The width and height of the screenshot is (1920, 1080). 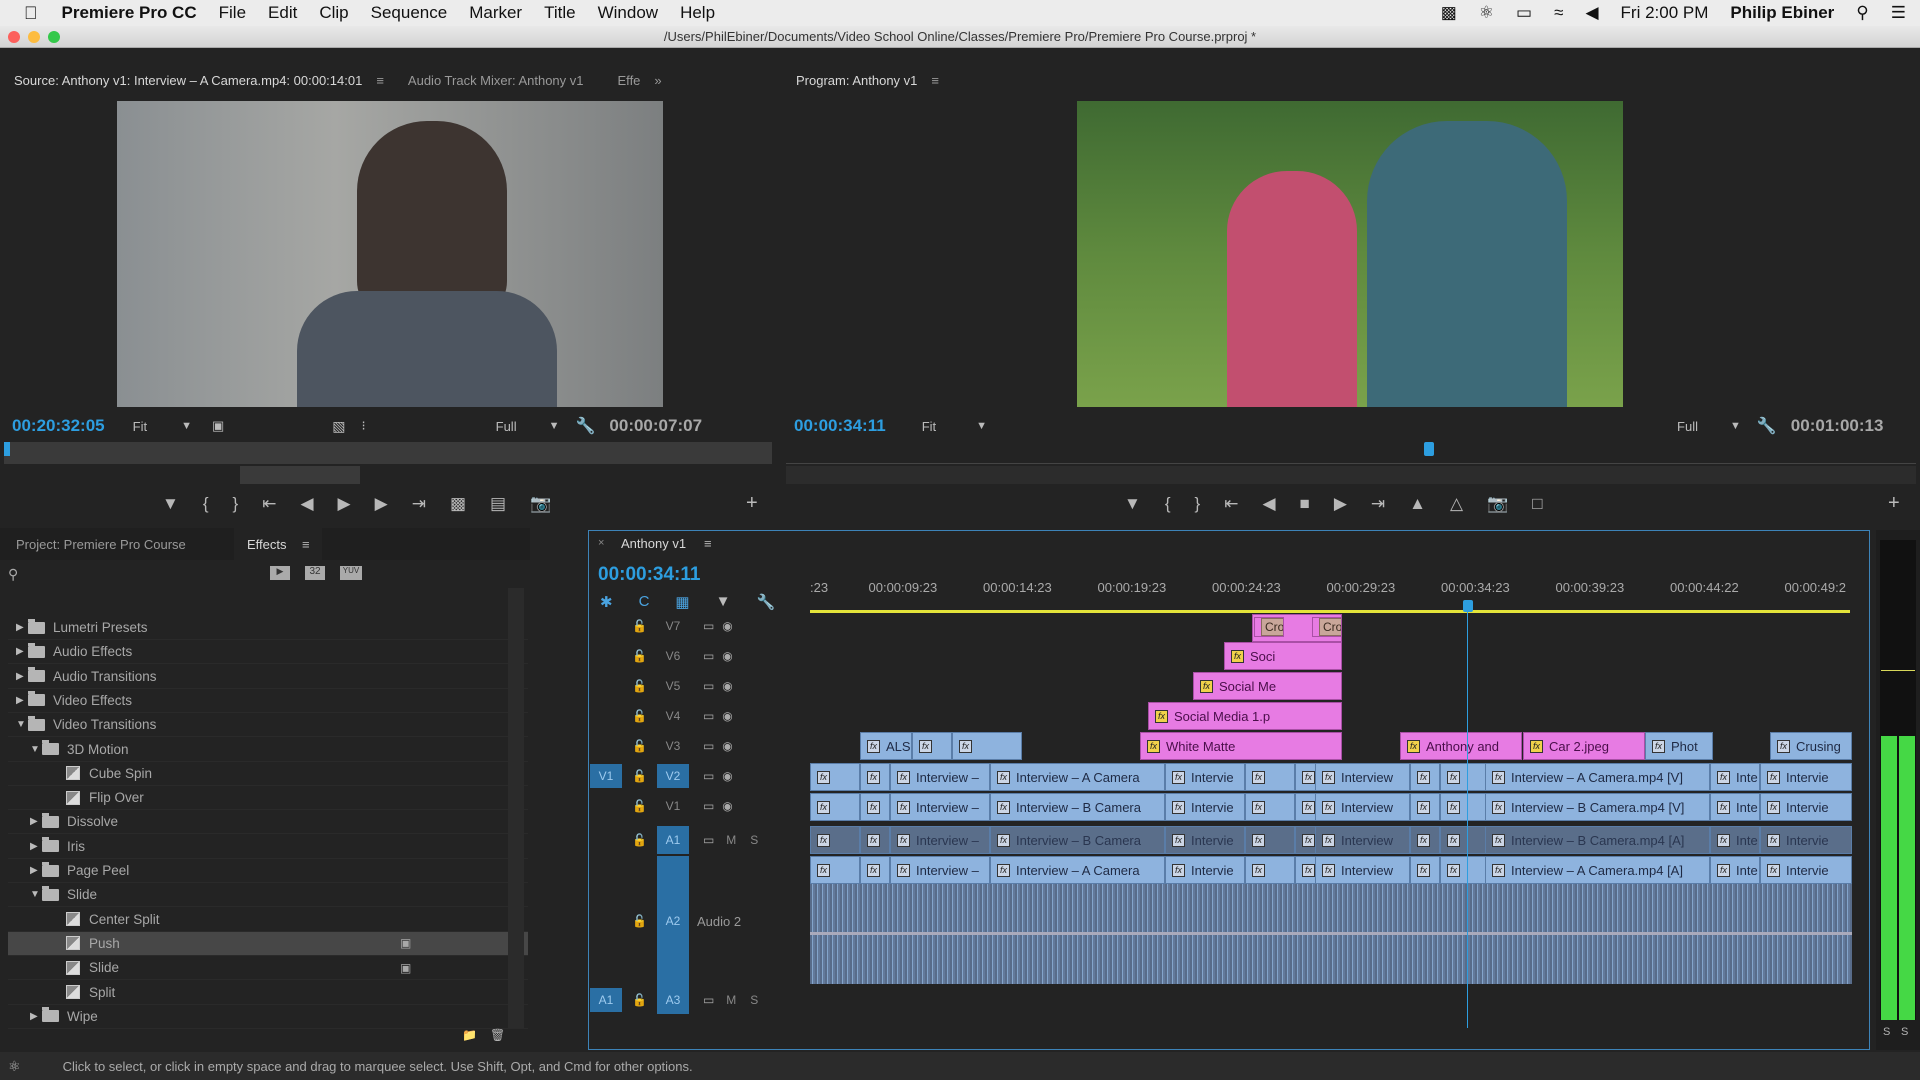 I want to click on go-to-out-icon: ⇥, so click(x=1378, y=504).